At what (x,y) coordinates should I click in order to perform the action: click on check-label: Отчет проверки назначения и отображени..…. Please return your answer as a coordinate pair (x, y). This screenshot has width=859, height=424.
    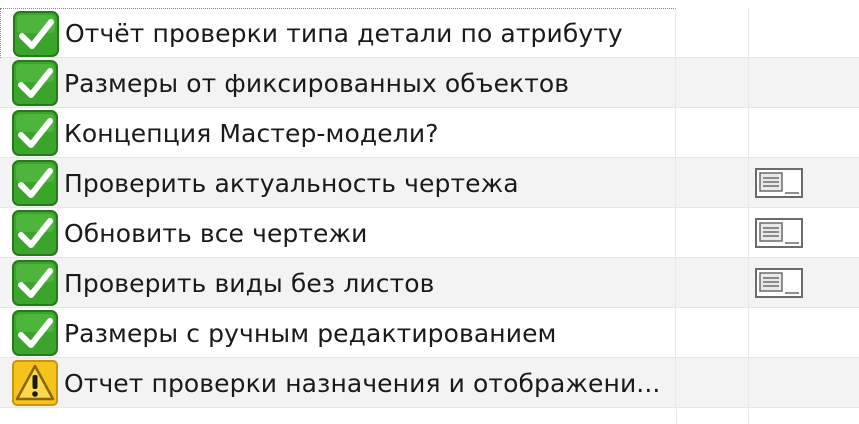
    Looking at the image, I should click on (362, 383).